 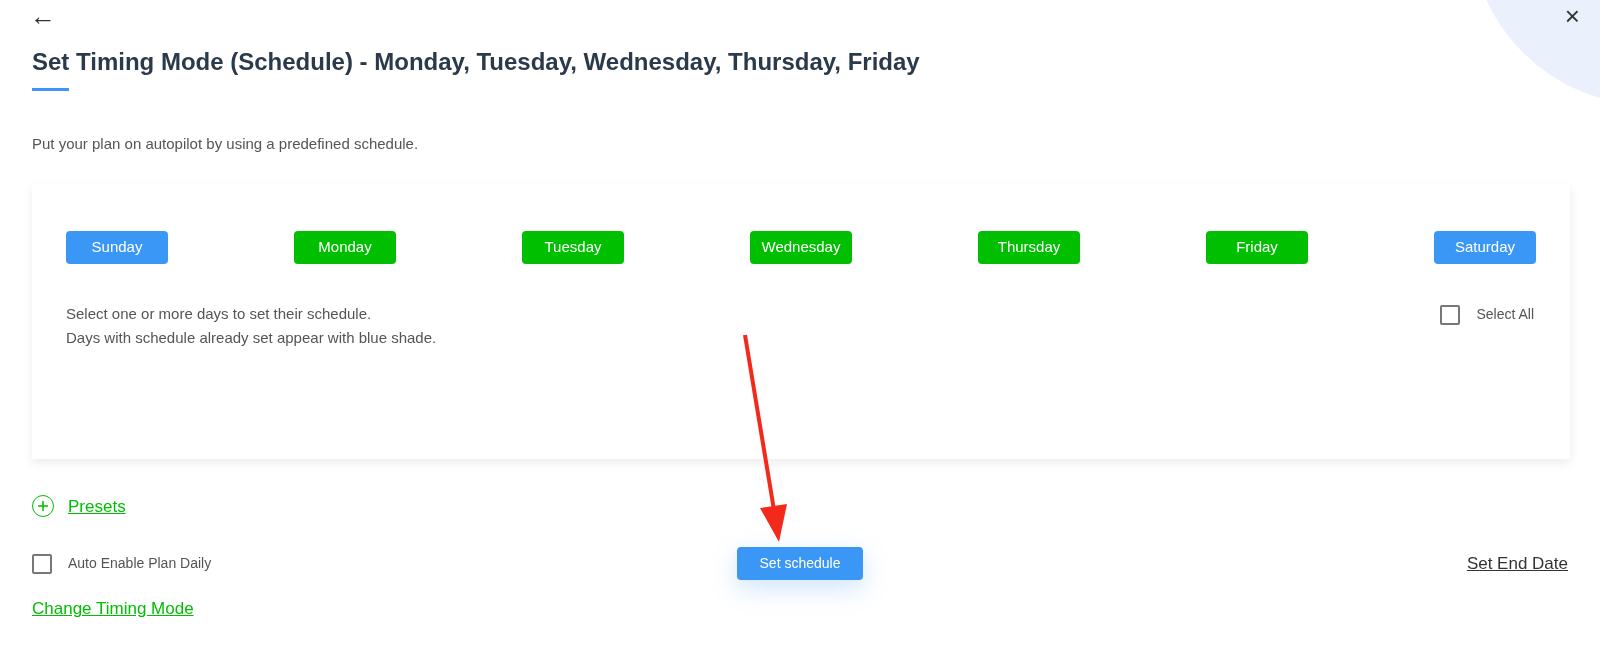 What do you see at coordinates (1257, 247) in the screenshot?
I see `day-button: Friday` at bounding box center [1257, 247].